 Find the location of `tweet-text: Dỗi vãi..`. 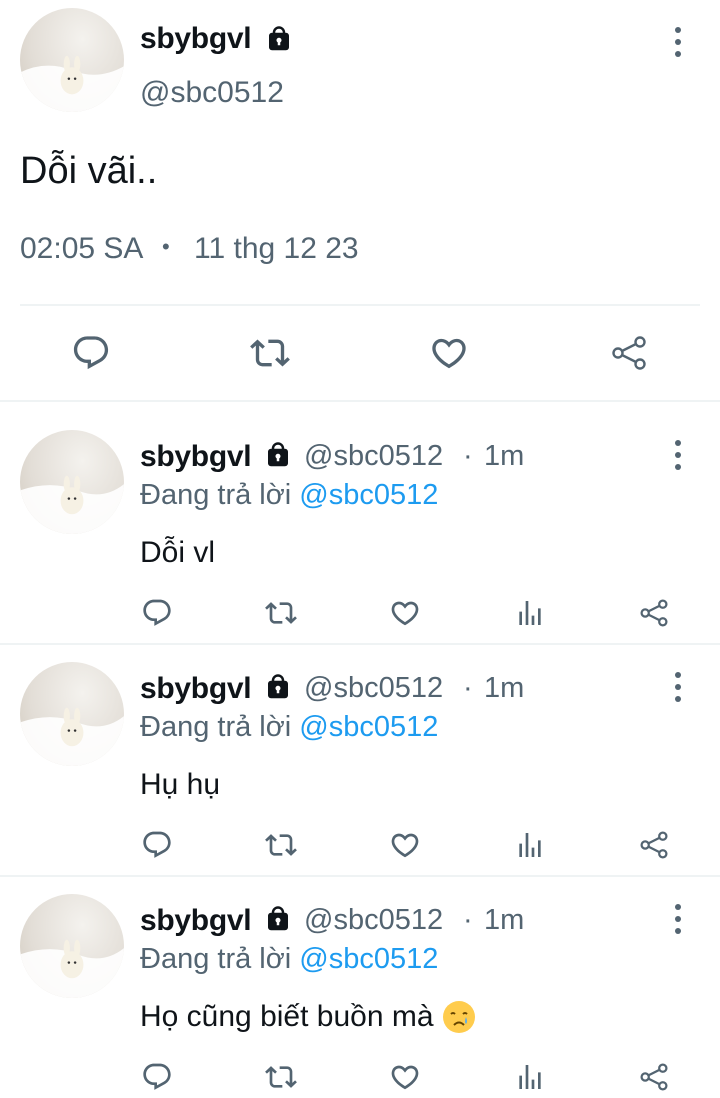

tweet-text: Dỗi vãi.. is located at coordinates (89, 171).